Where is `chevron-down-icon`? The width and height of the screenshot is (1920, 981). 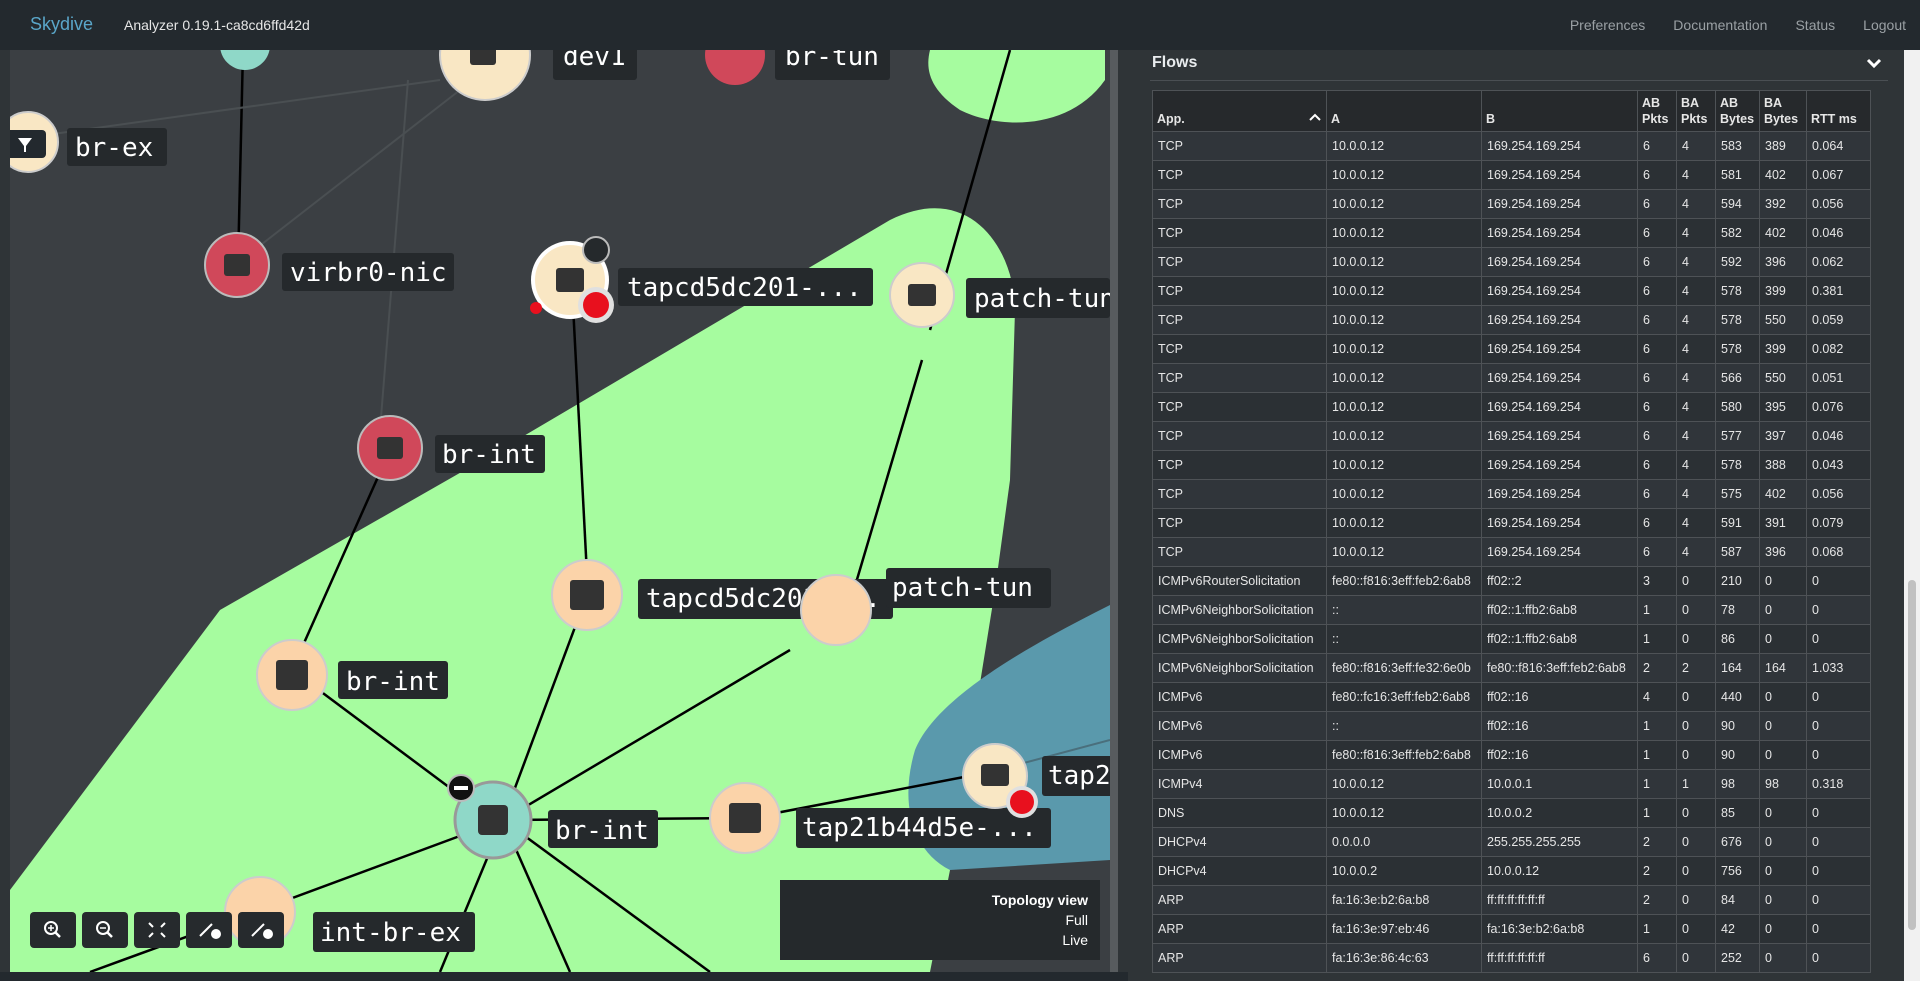 chevron-down-icon is located at coordinates (1874, 63).